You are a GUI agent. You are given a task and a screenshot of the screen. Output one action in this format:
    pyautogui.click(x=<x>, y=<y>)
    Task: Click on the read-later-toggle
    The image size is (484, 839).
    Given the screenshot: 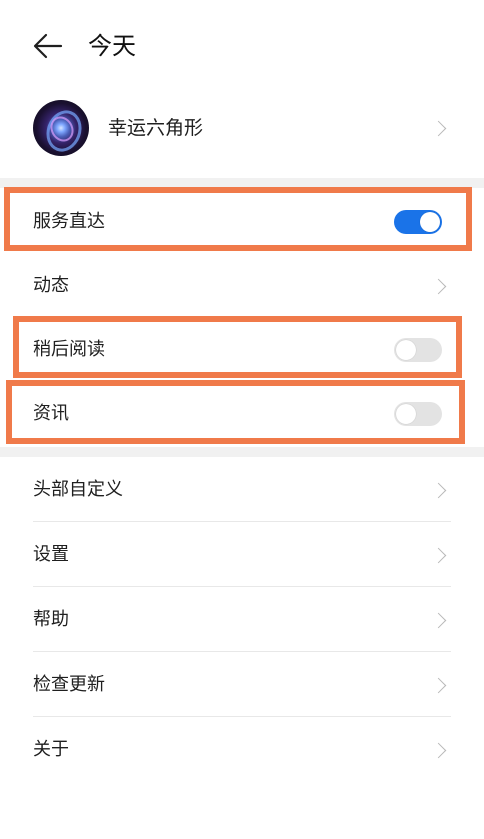 What is the action you would take?
    pyautogui.click(x=418, y=350)
    